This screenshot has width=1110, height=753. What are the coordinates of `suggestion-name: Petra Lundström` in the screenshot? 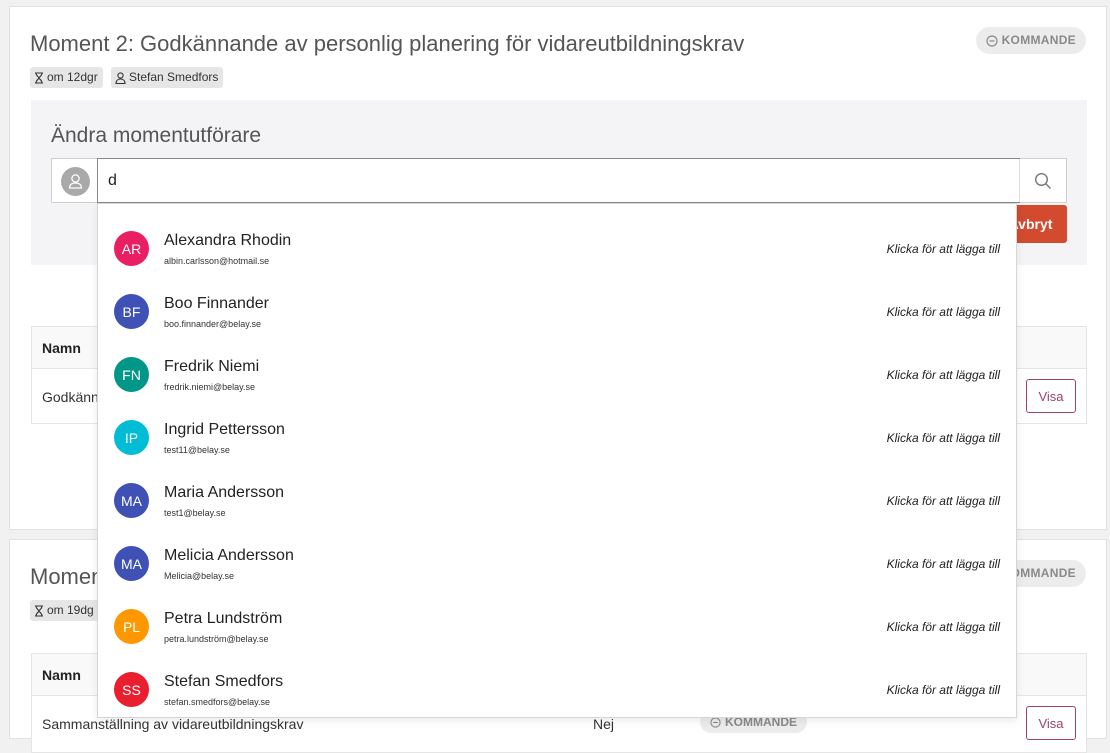 It's located at (223, 618).